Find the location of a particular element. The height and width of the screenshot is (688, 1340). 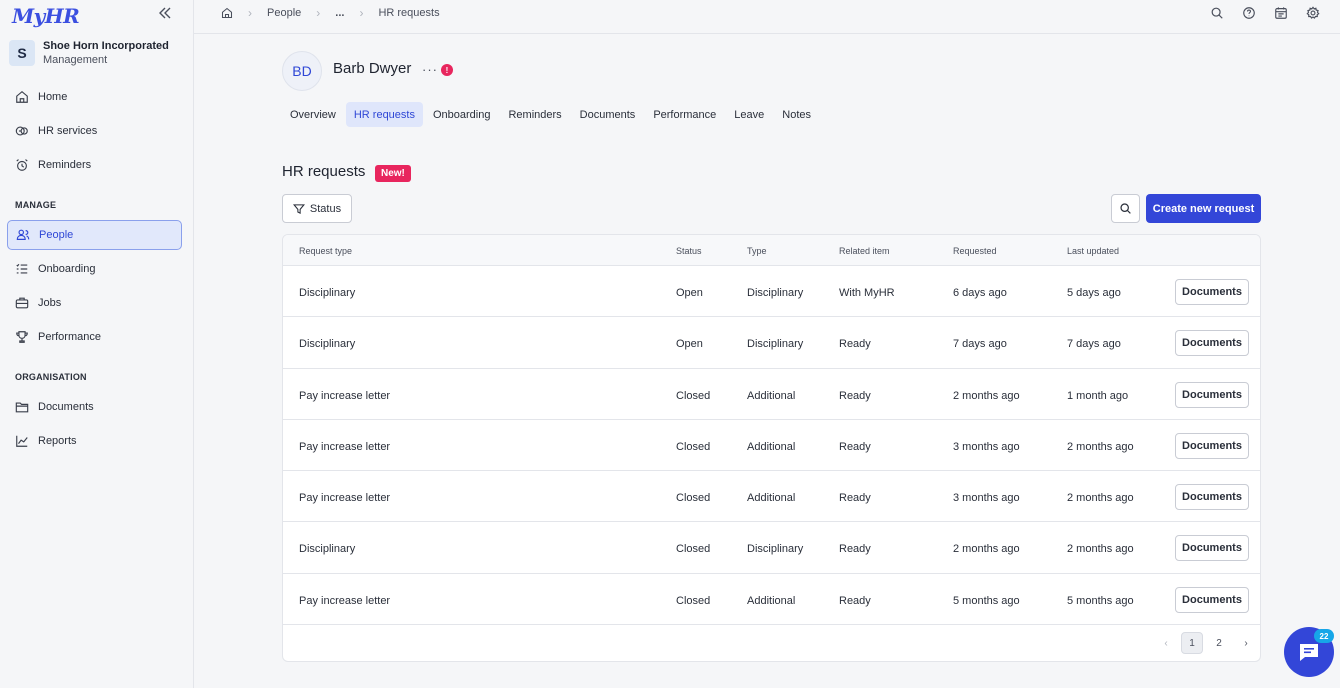

tab-onboarding: Onboarding is located at coordinates (462, 114).